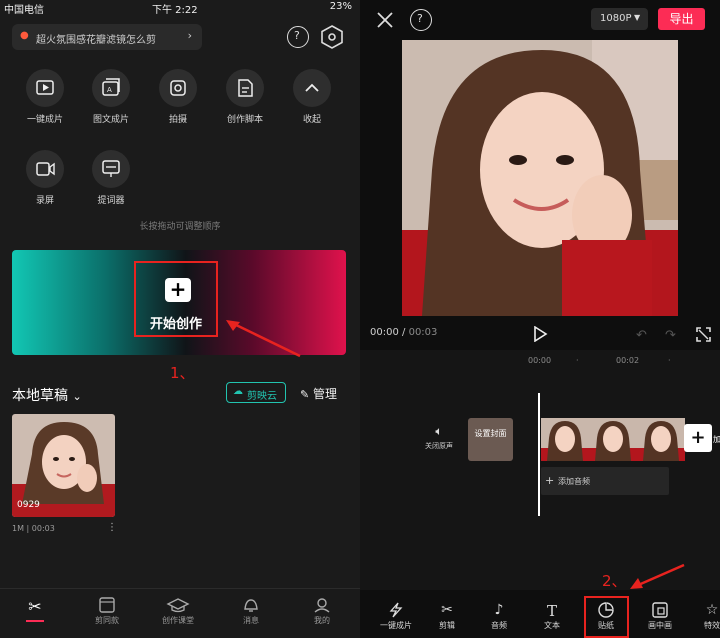  I want to click on profile-icon, so click(322, 605).